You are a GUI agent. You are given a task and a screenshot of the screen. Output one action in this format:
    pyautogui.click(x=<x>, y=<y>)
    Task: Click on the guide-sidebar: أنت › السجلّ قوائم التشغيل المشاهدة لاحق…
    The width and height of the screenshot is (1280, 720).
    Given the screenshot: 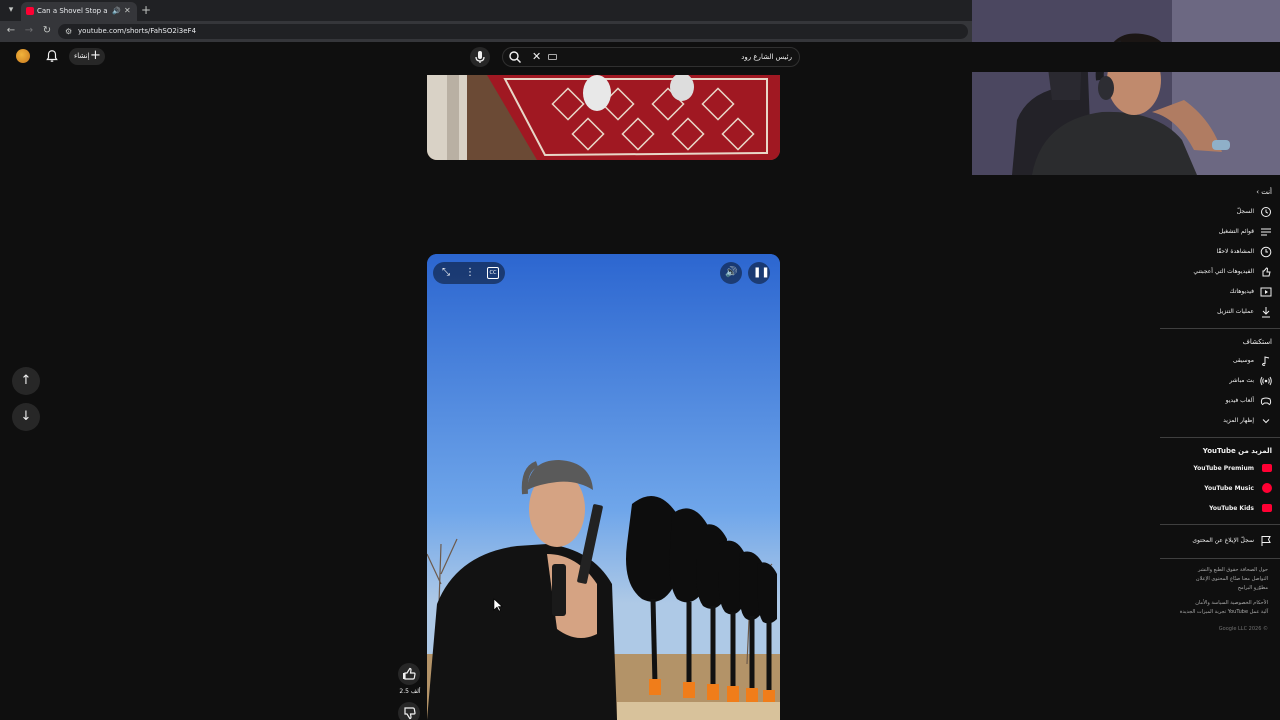 What is the action you would take?
    pyautogui.click(x=1220, y=449)
    